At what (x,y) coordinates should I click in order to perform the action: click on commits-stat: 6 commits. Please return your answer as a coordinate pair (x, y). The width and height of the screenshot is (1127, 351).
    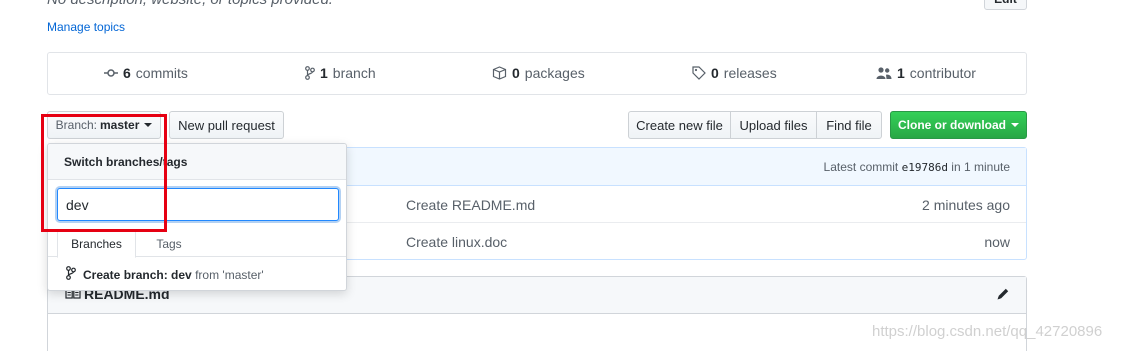
    Looking at the image, I should click on (146, 73).